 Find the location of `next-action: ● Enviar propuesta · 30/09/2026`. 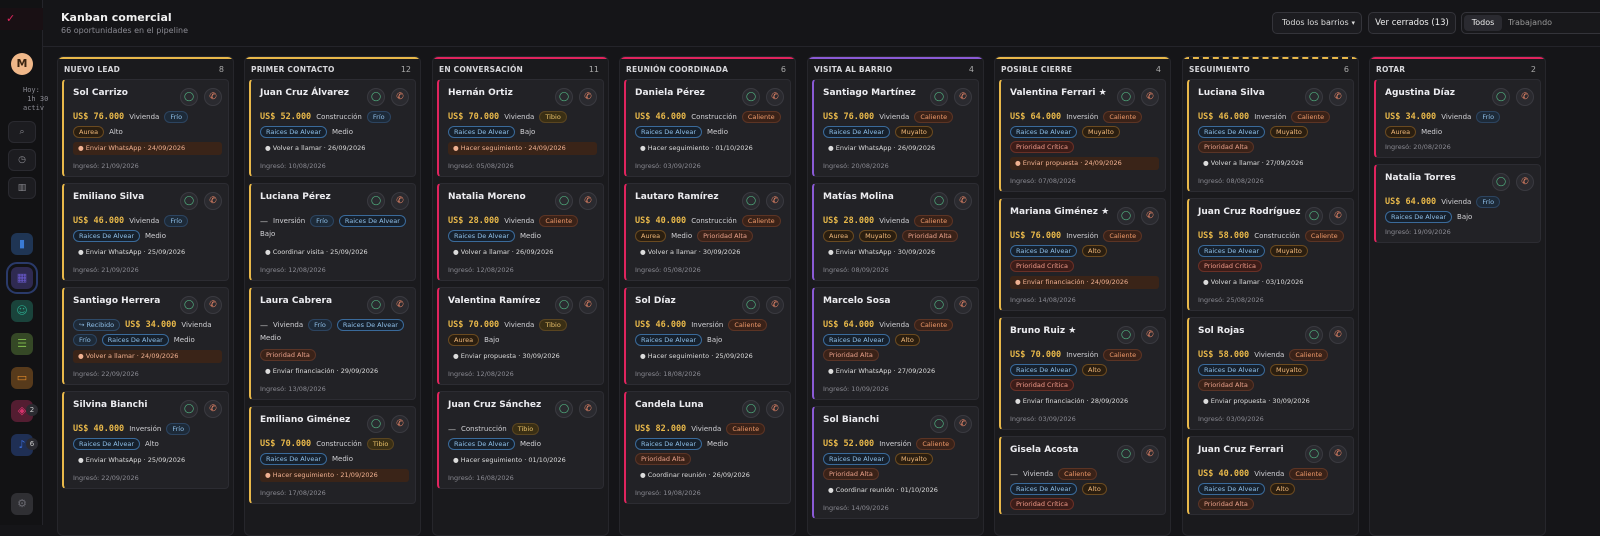

next-action: ● Enviar propuesta · 30/09/2026 is located at coordinates (522, 356).